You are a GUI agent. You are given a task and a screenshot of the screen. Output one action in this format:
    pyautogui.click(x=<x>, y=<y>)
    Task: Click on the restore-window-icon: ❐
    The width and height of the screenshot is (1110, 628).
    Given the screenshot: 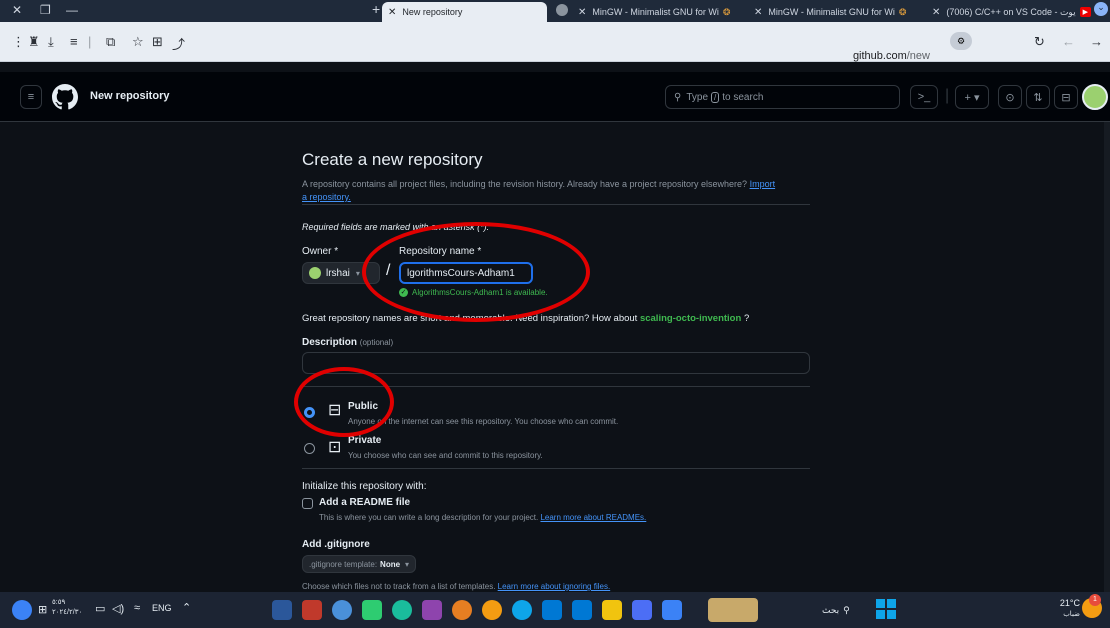 What is the action you would take?
    pyautogui.click(x=45, y=10)
    